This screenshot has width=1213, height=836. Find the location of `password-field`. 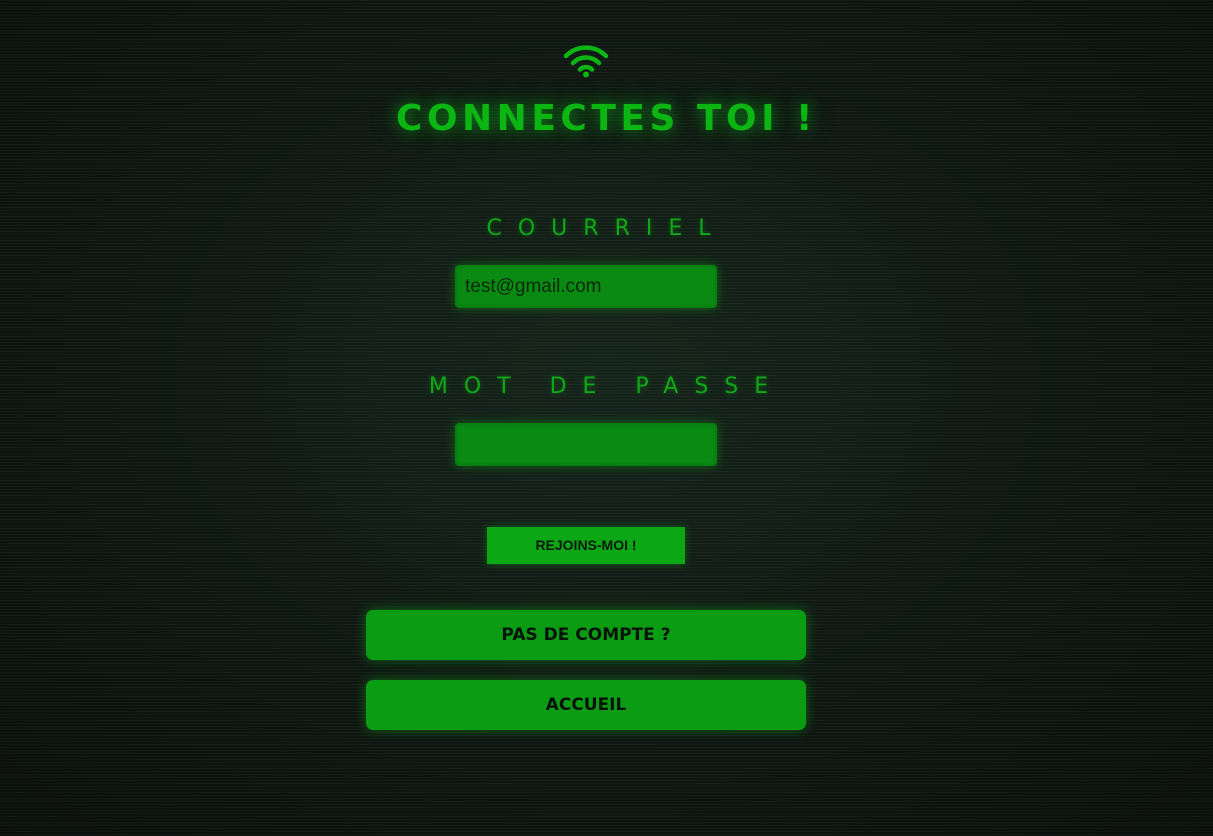

password-field is located at coordinates (586, 444).